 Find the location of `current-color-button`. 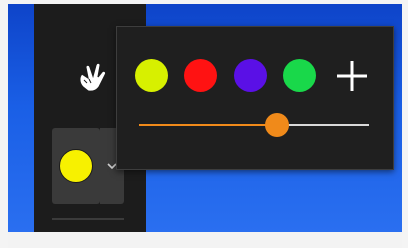

current-color-button is located at coordinates (76, 166).